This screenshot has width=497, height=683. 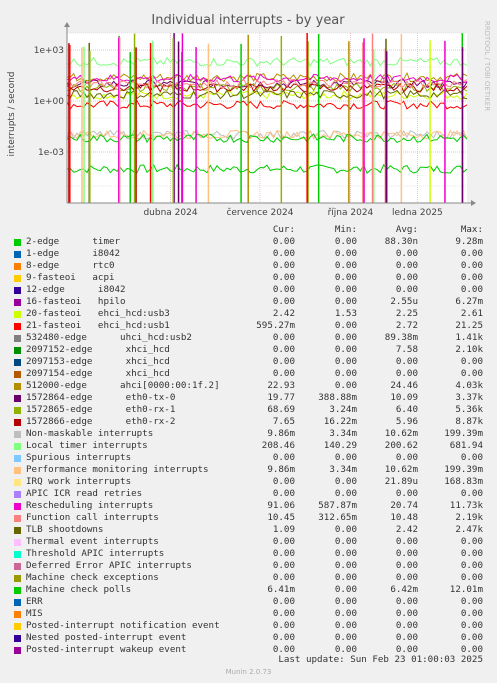 What do you see at coordinates (106, 637) in the screenshot?
I see `legend-series-name: Nested posted-interrupt event` at bounding box center [106, 637].